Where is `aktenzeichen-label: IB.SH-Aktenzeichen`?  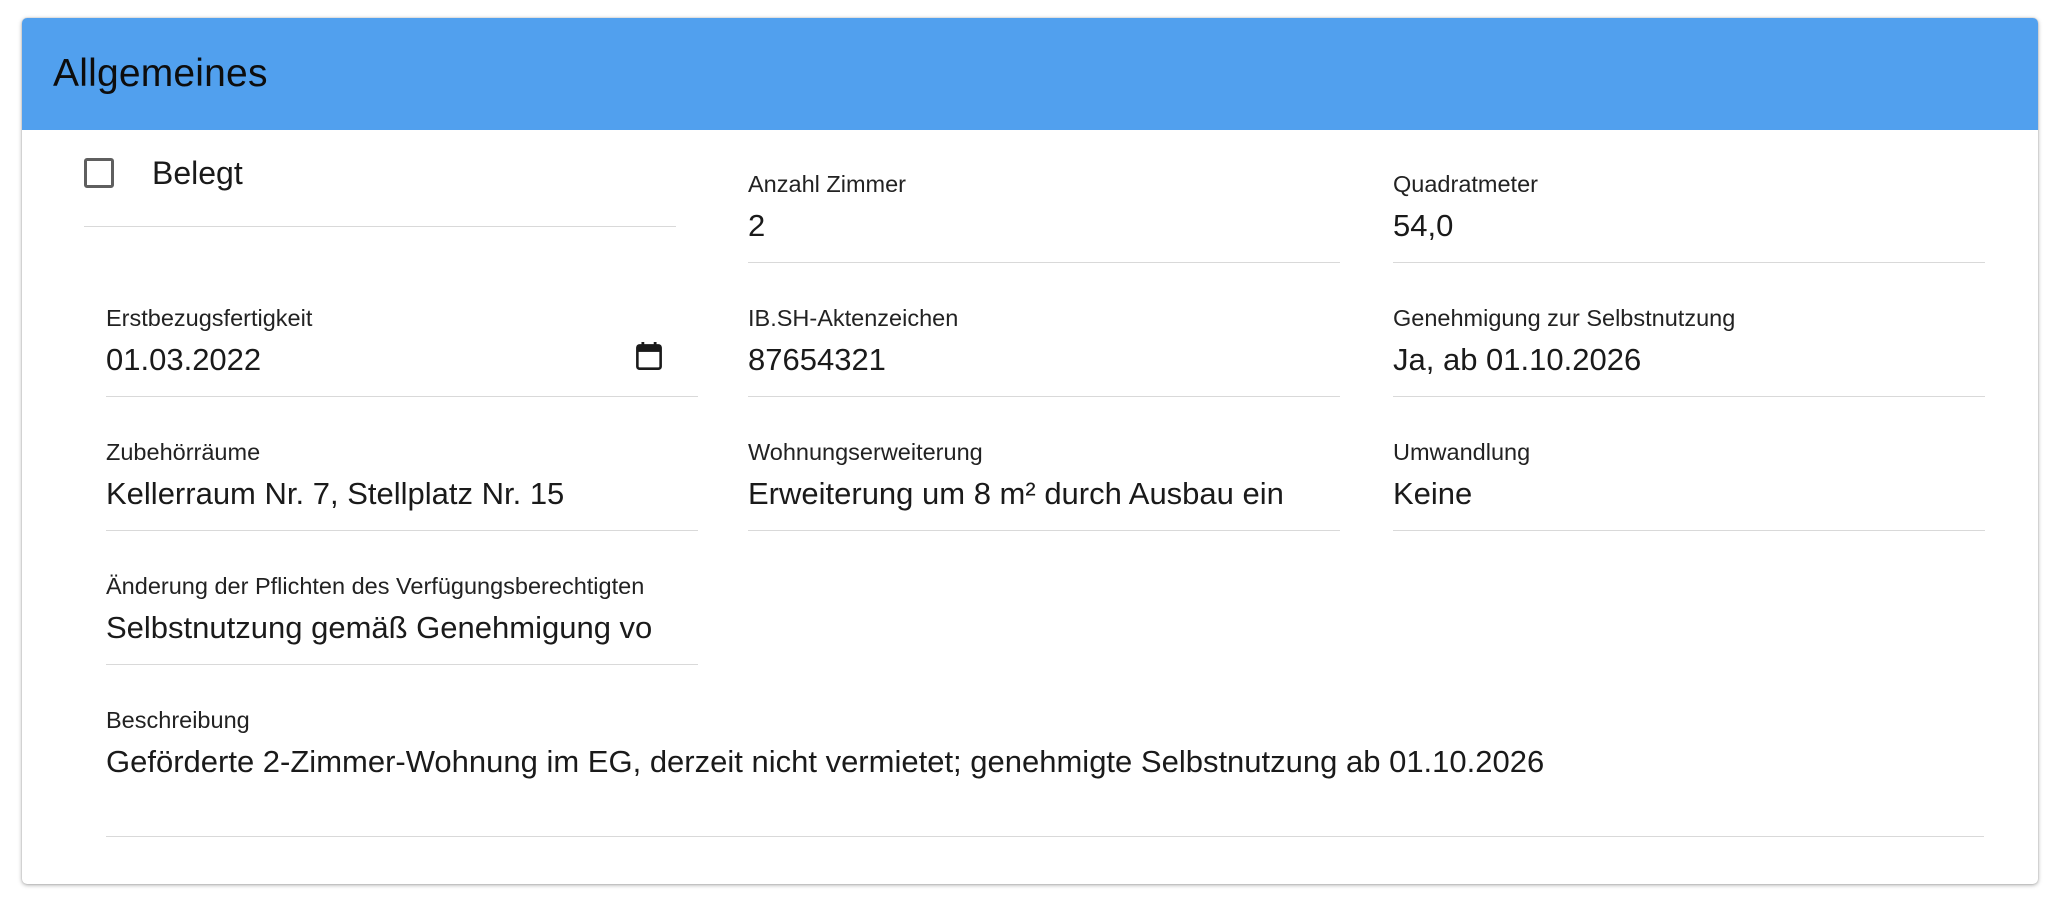 aktenzeichen-label: IB.SH-Aktenzeichen is located at coordinates (853, 318).